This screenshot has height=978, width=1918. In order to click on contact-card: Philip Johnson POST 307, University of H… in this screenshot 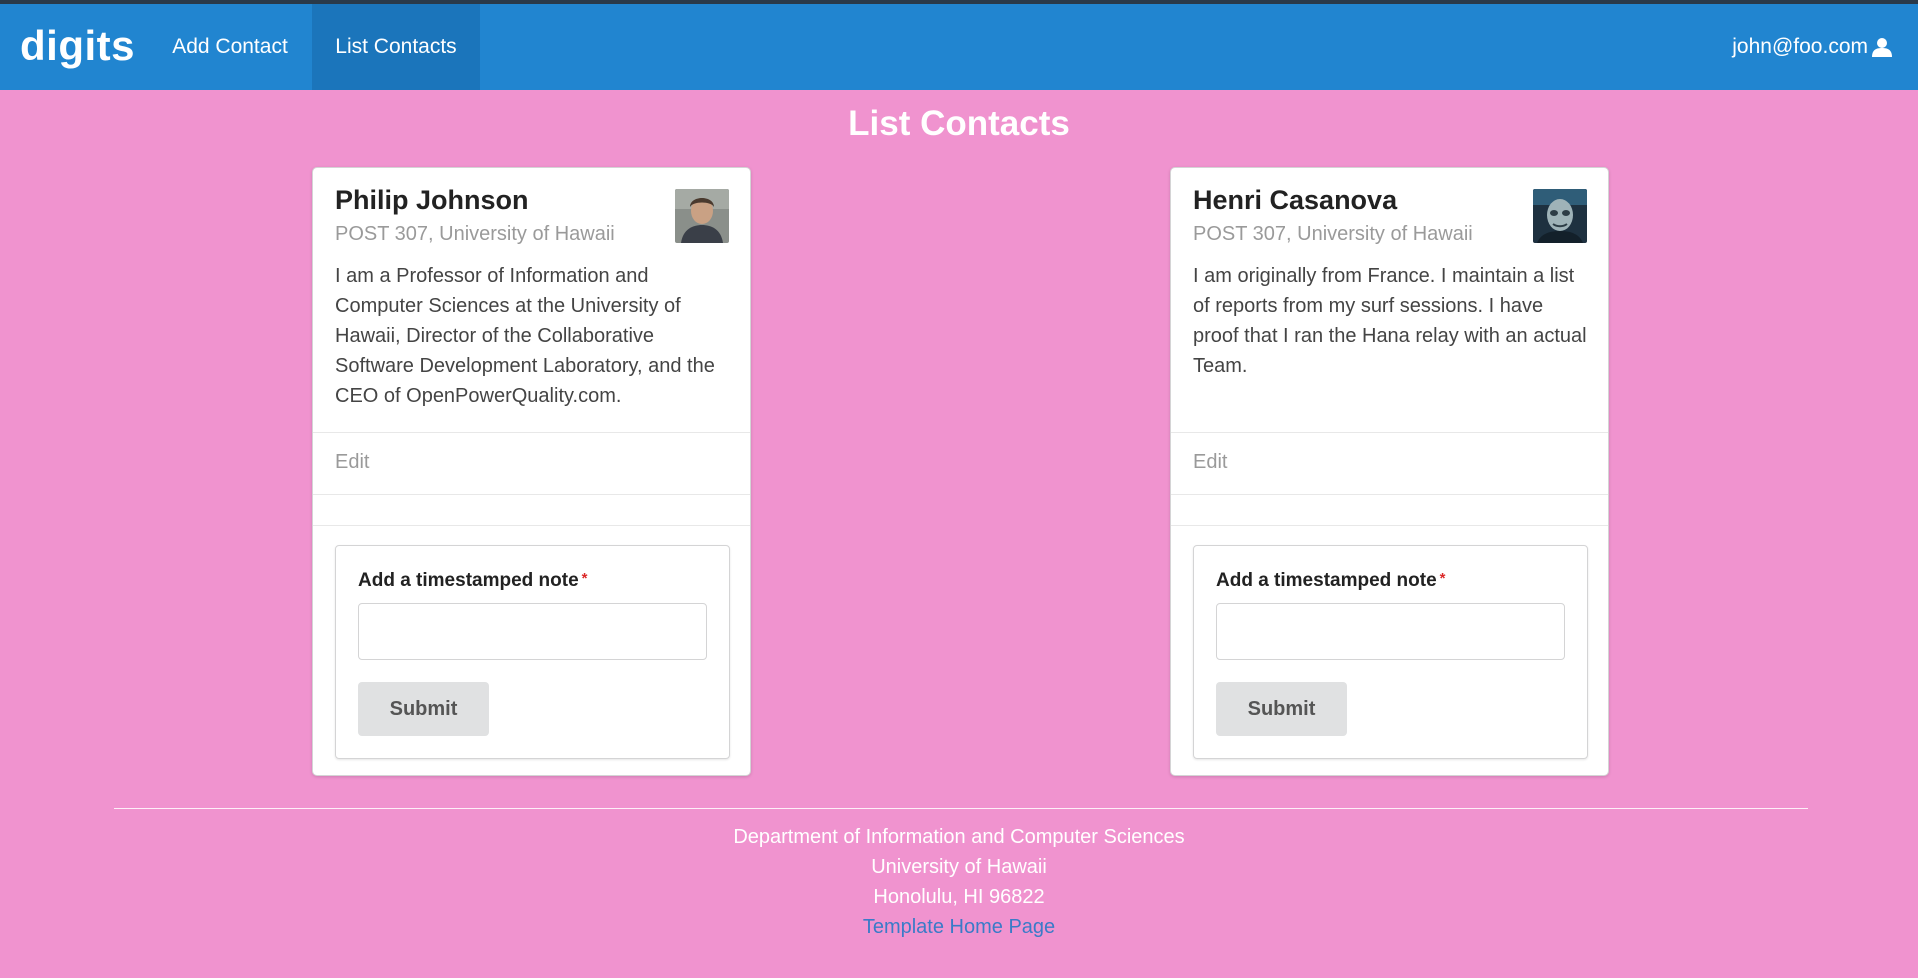, I will do `click(531, 471)`.